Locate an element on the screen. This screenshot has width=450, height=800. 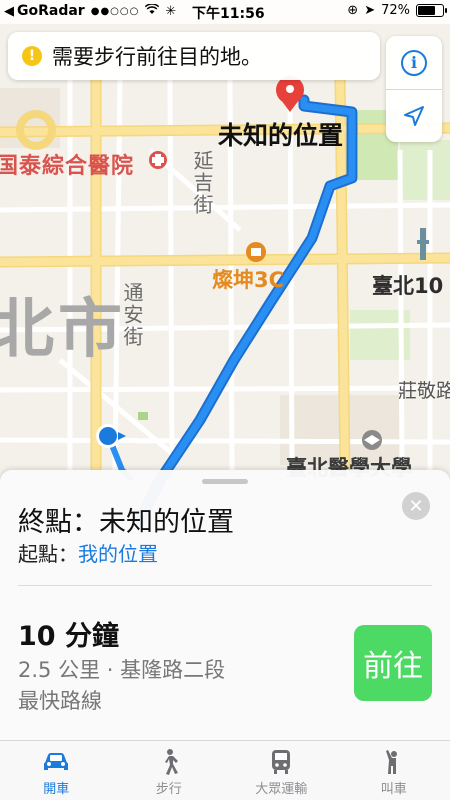
destination-title: 終點：未知的位置 is located at coordinates (126, 522).